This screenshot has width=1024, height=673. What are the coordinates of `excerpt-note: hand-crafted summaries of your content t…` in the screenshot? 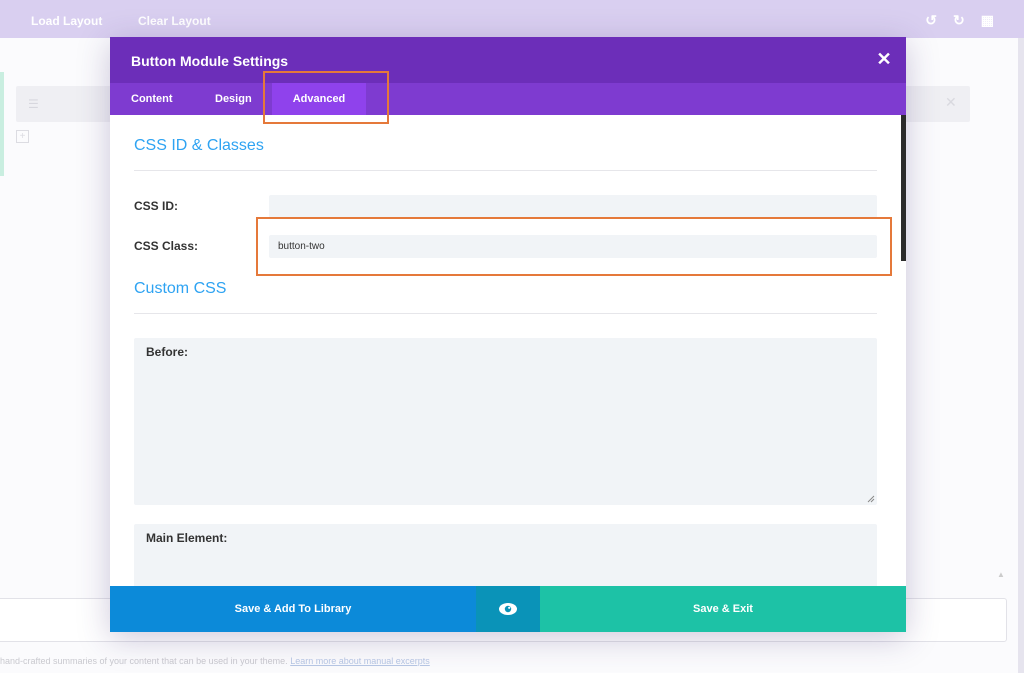 It's located at (215, 661).